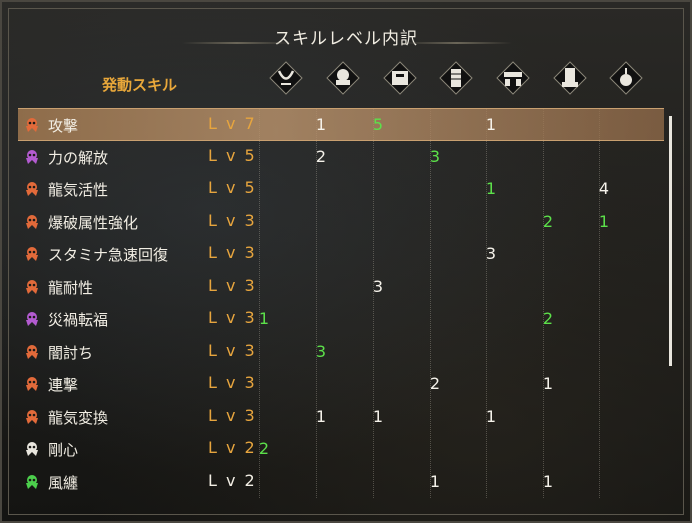 This screenshot has height=523, width=692. What do you see at coordinates (71, 287) in the screenshot?
I see `skill-name: 龍耐性` at bounding box center [71, 287].